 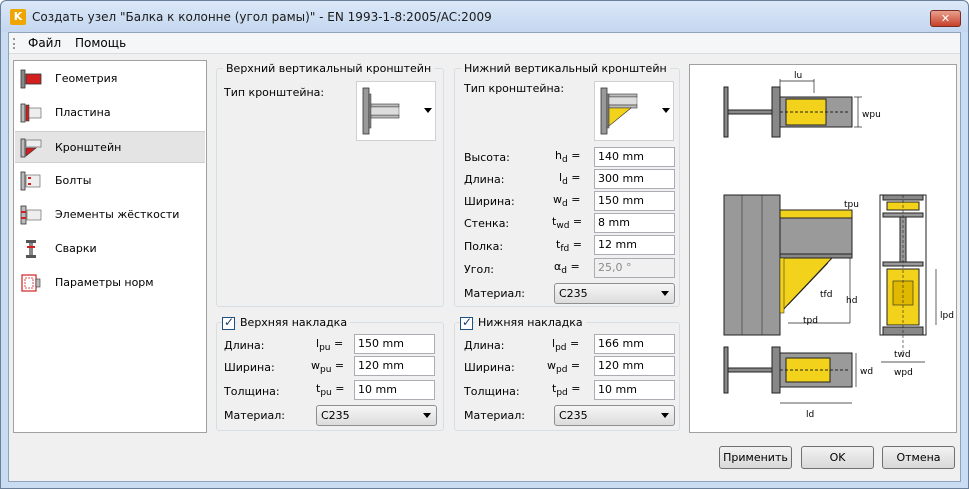 What do you see at coordinates (31, 79) in the screenshot?
I see `geometry-icon` at bounding box center [31, 79].